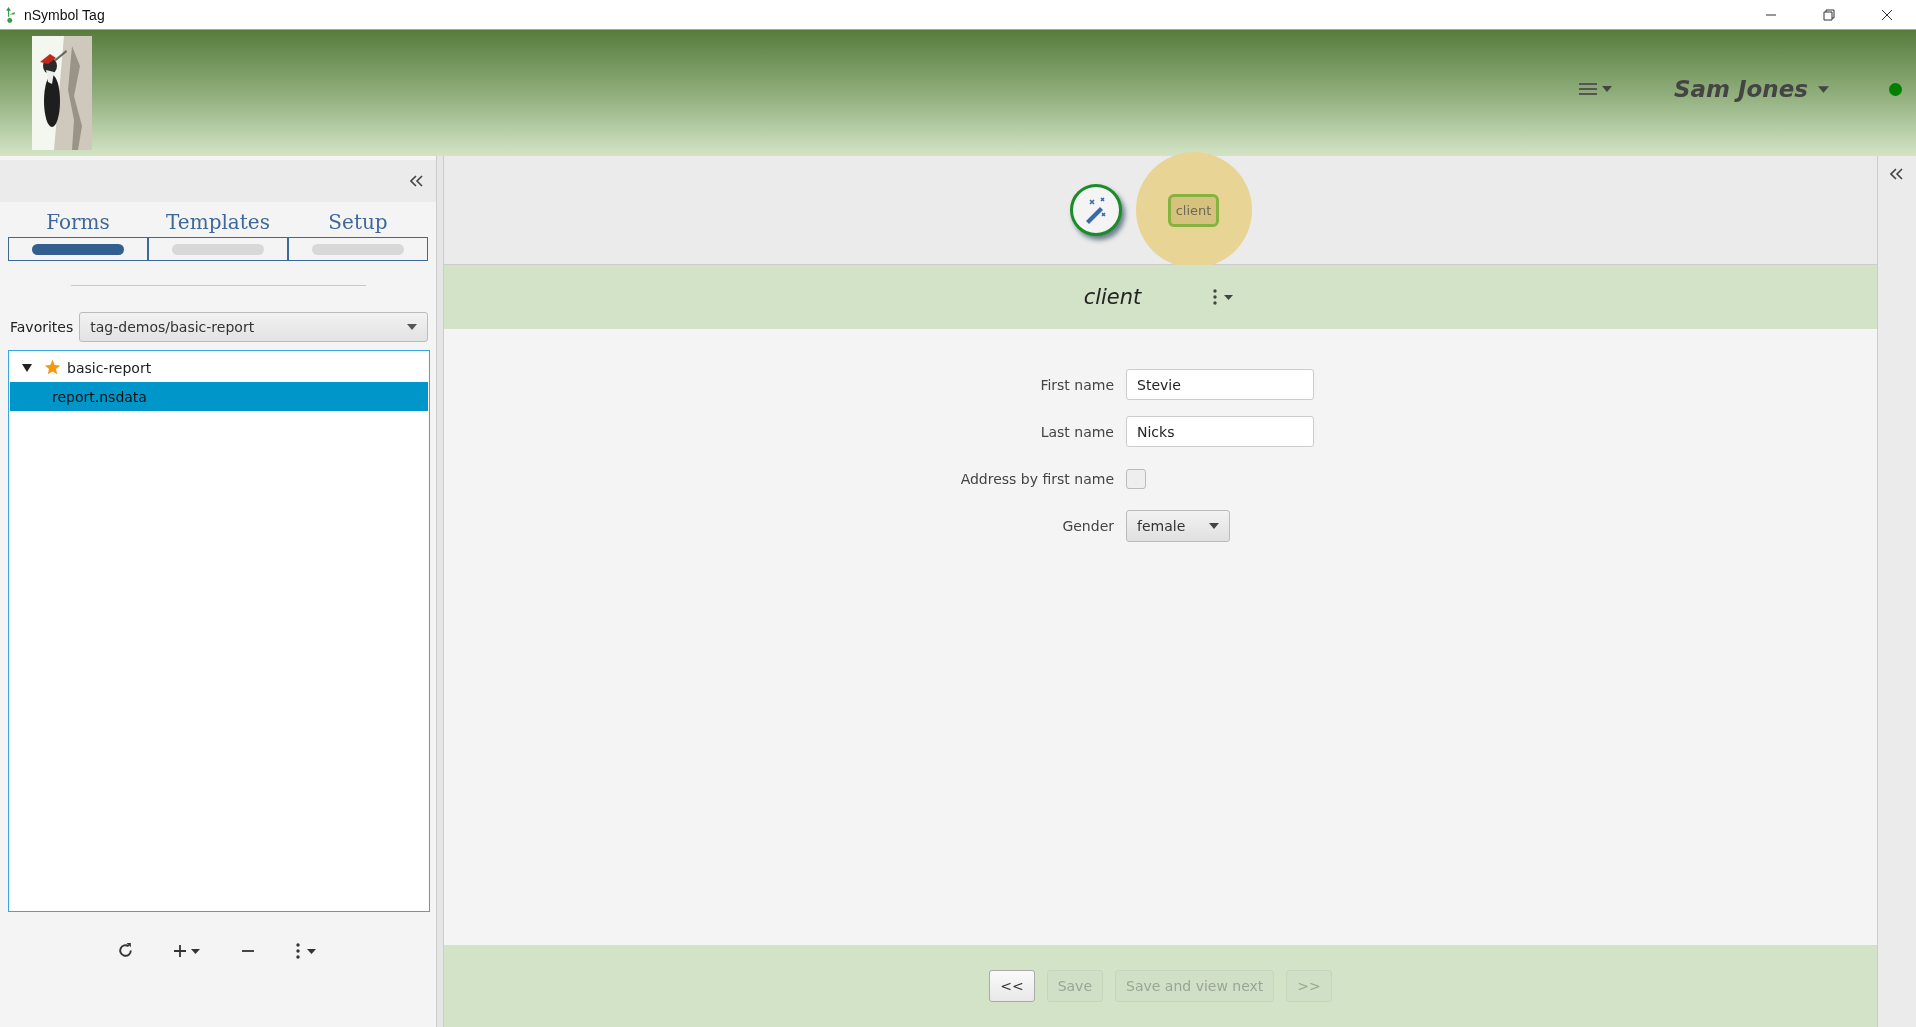  I want to click on sidebar-tab: Setup, so click(358, 235).